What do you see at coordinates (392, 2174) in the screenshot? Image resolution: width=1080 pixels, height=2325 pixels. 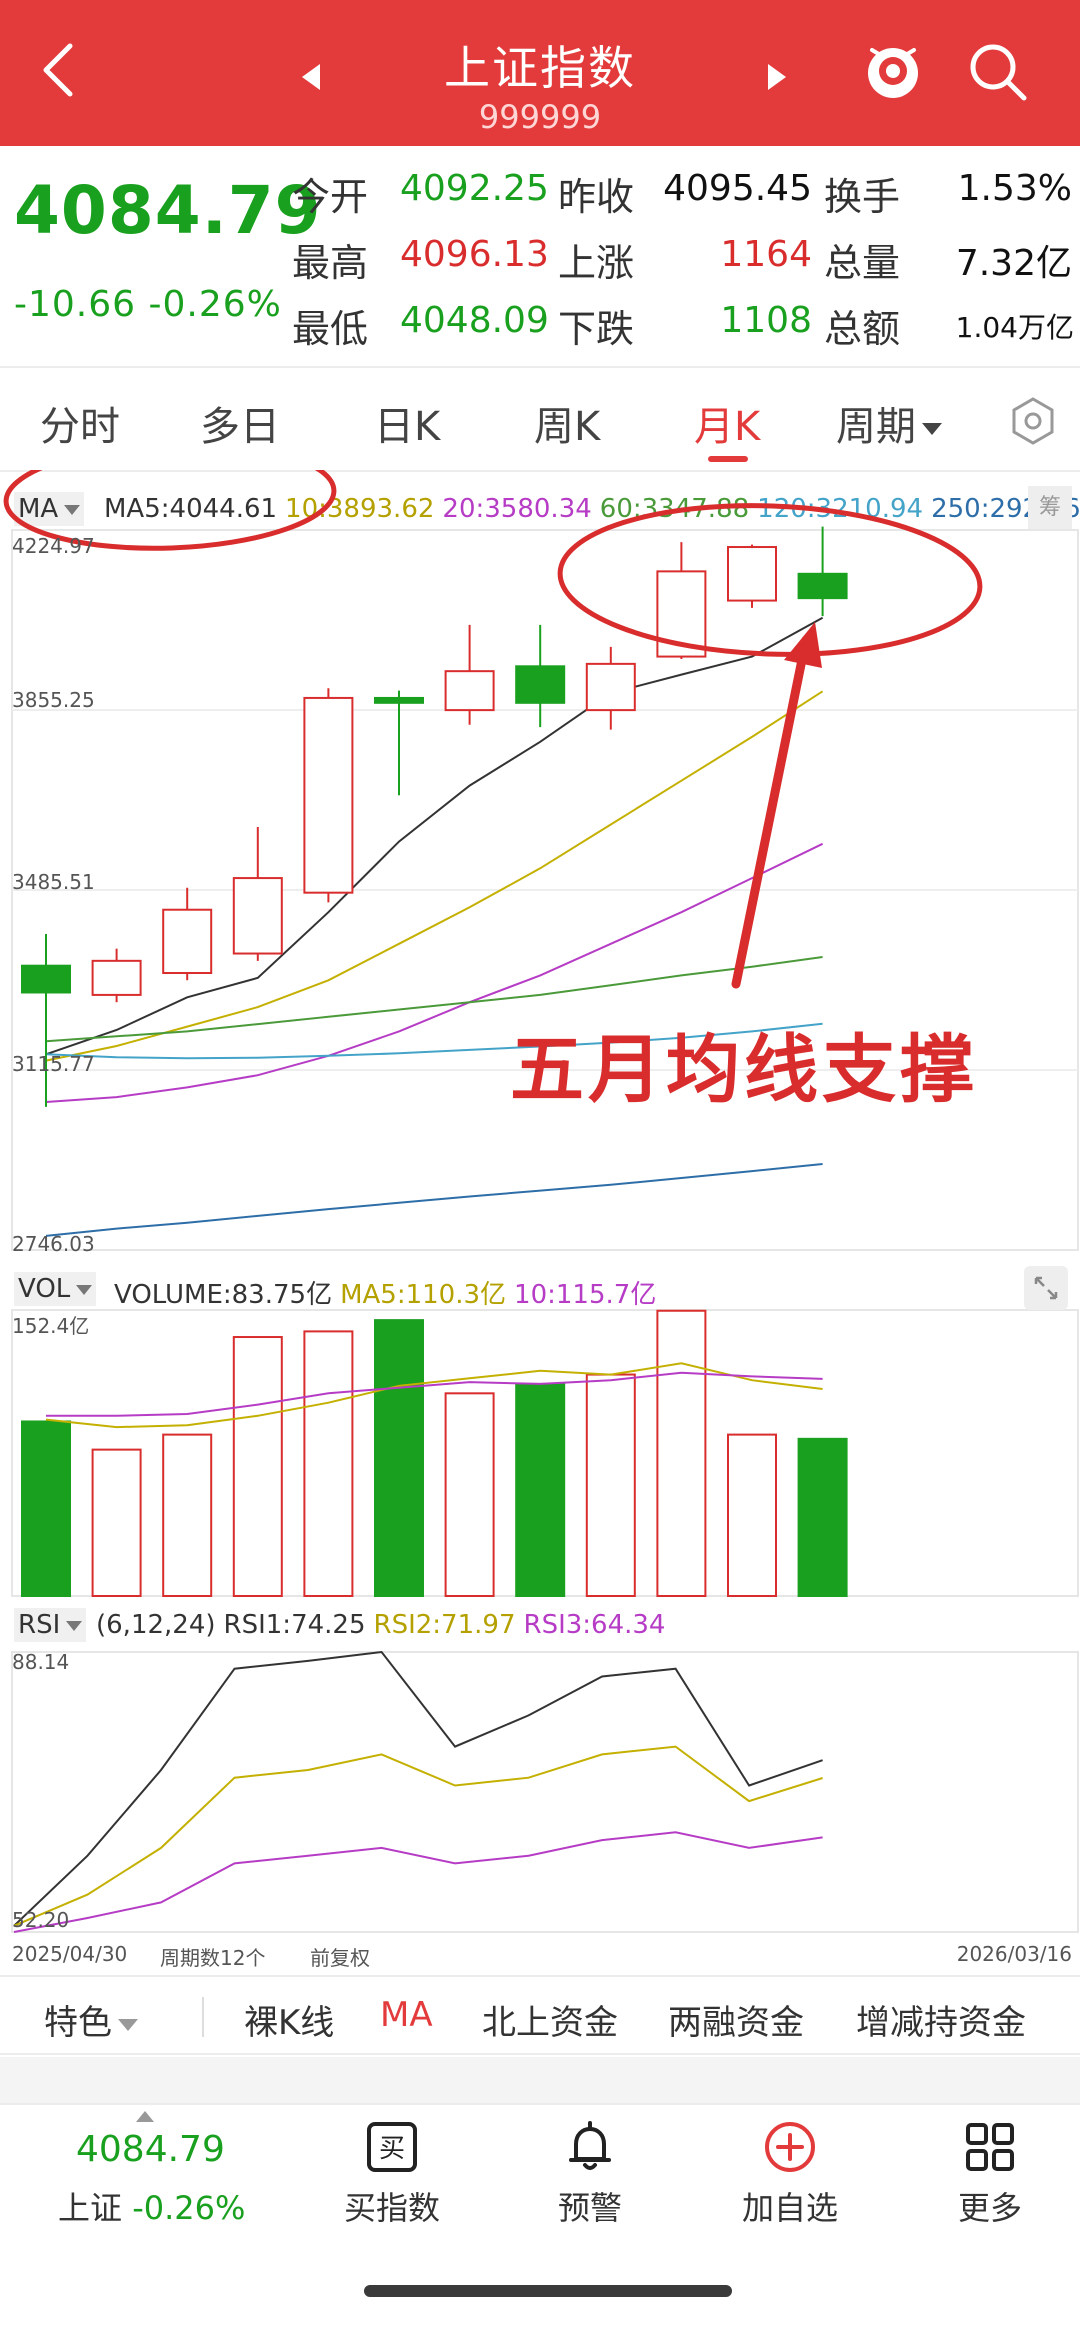 I see `buy-index-button: 买 买指数` at bounding box center [392, 2174].